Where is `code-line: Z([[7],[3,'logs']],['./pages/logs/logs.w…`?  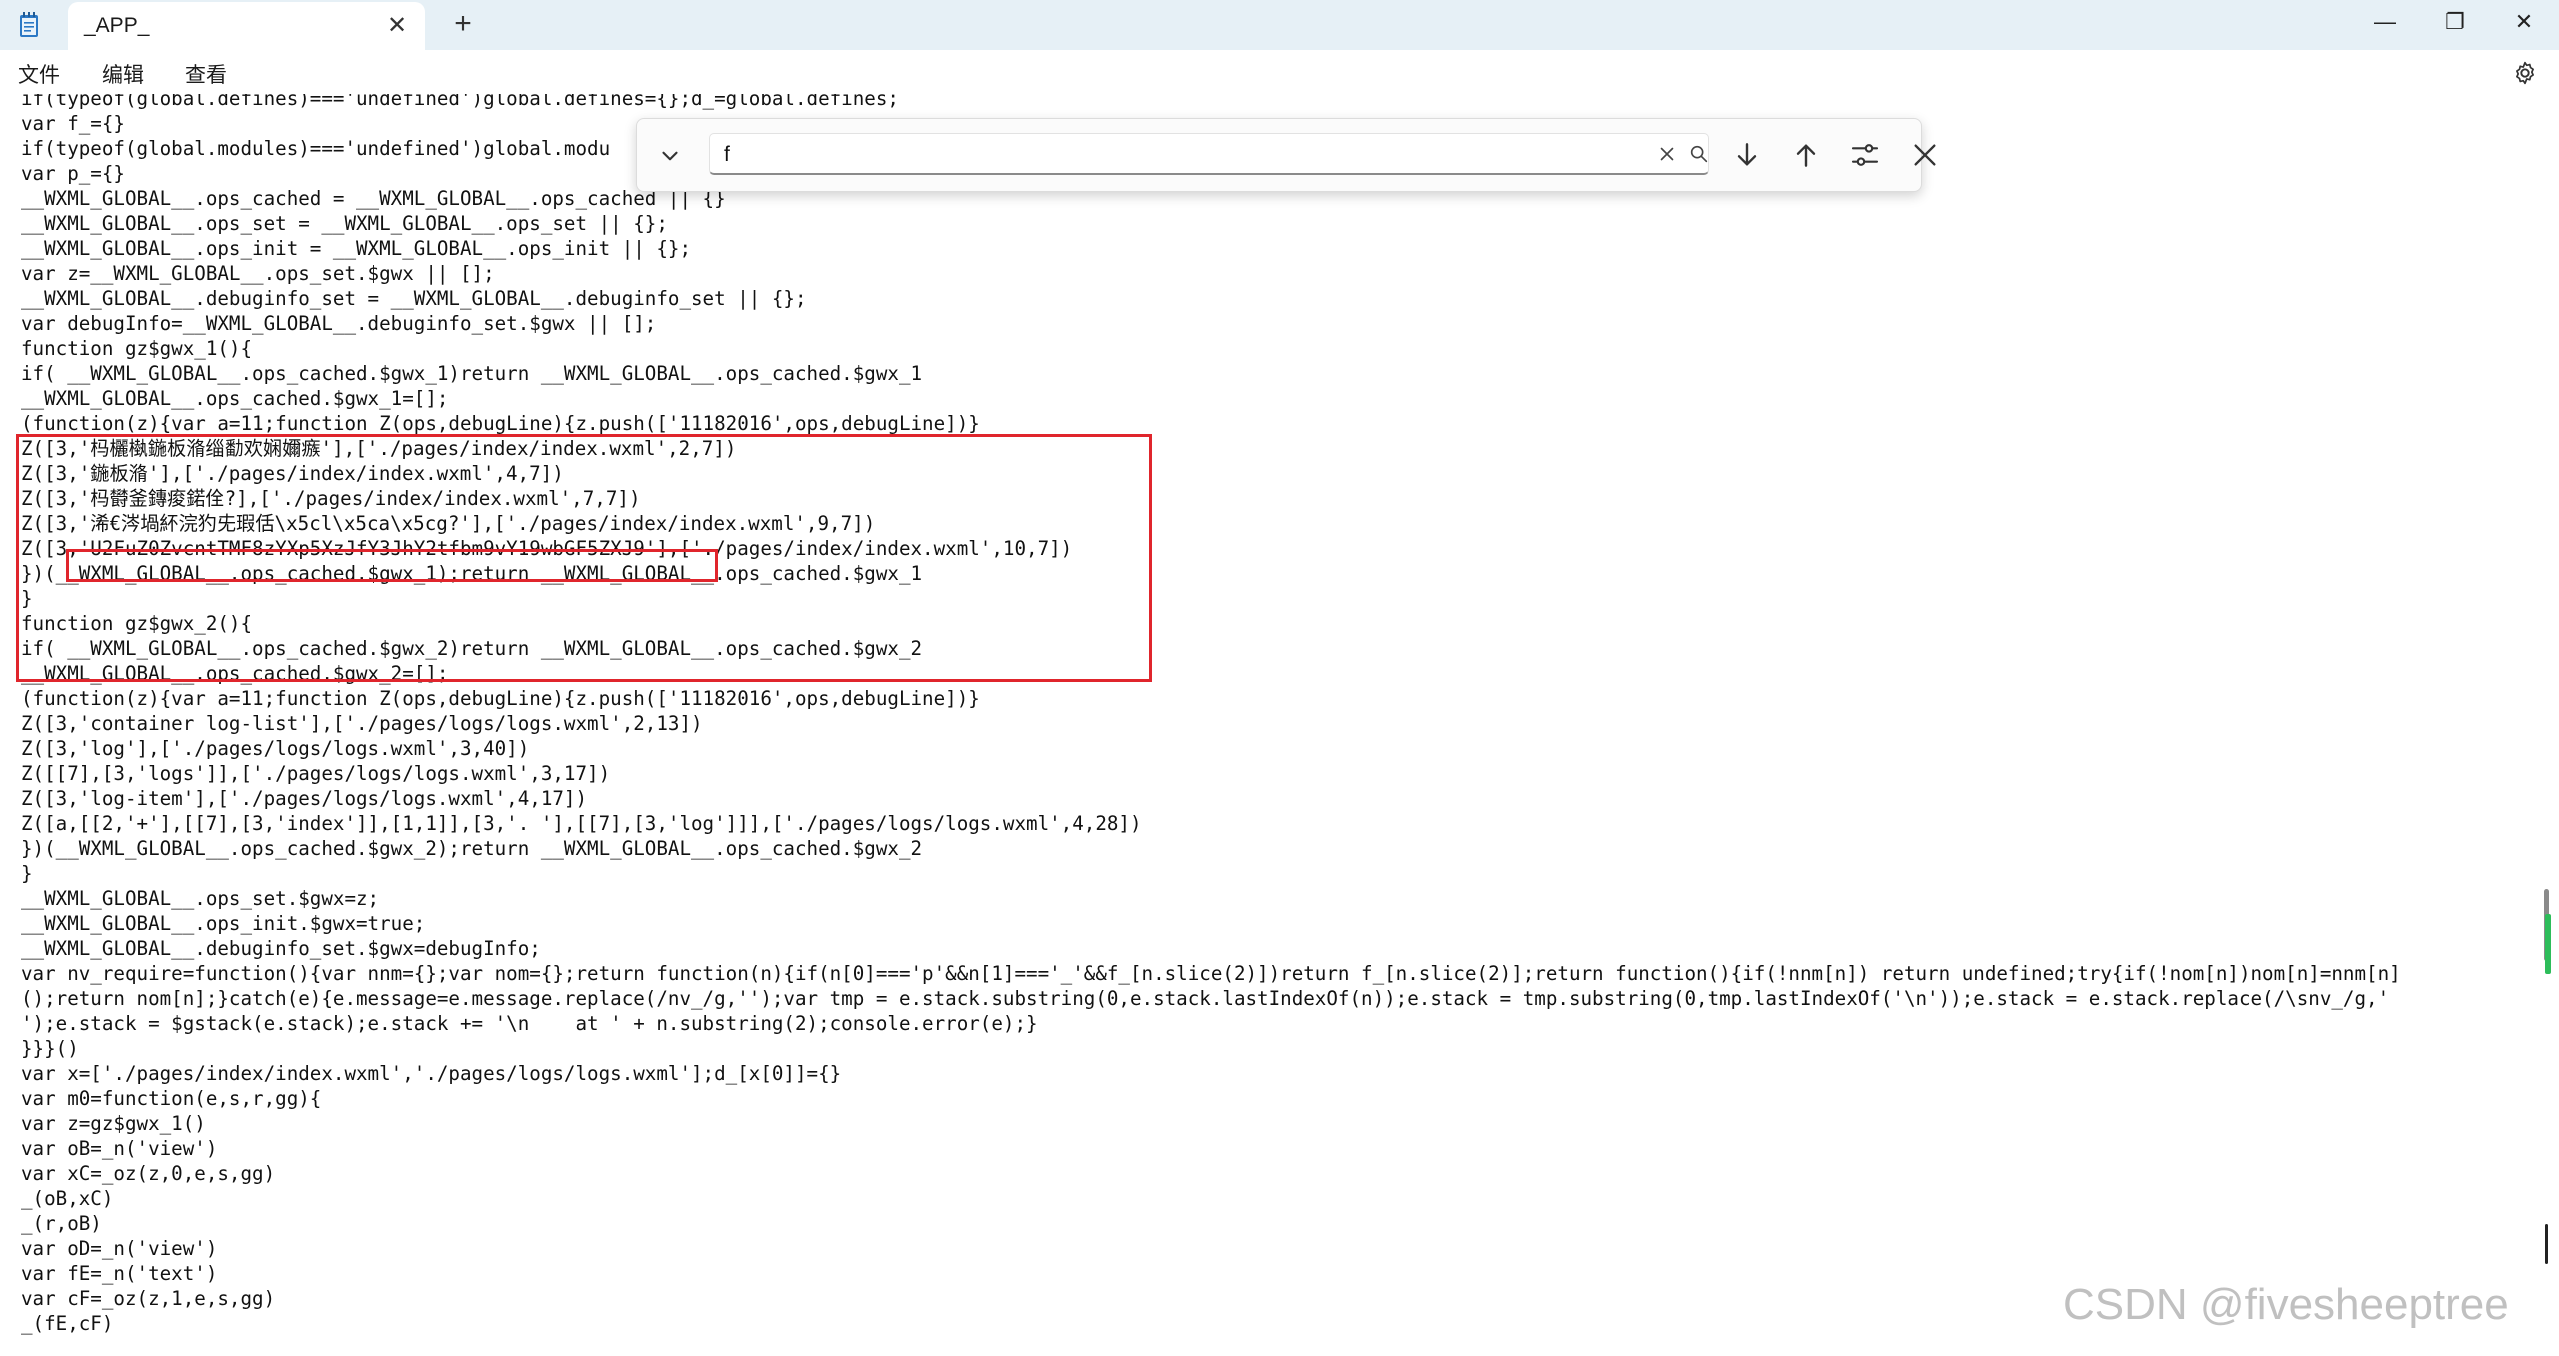 code-line: Z([[7],[3,'logs']],['./pages/logs/logs.w… is located at coordinates (316, 773).